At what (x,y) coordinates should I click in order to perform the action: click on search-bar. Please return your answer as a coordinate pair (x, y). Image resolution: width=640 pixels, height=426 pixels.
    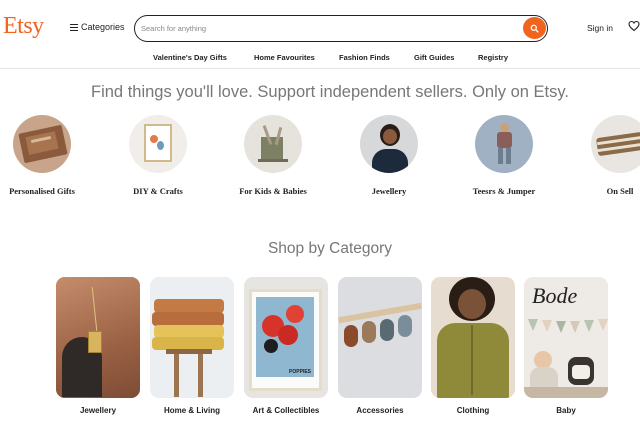
    Looking at the image, I should click on (341, 28).